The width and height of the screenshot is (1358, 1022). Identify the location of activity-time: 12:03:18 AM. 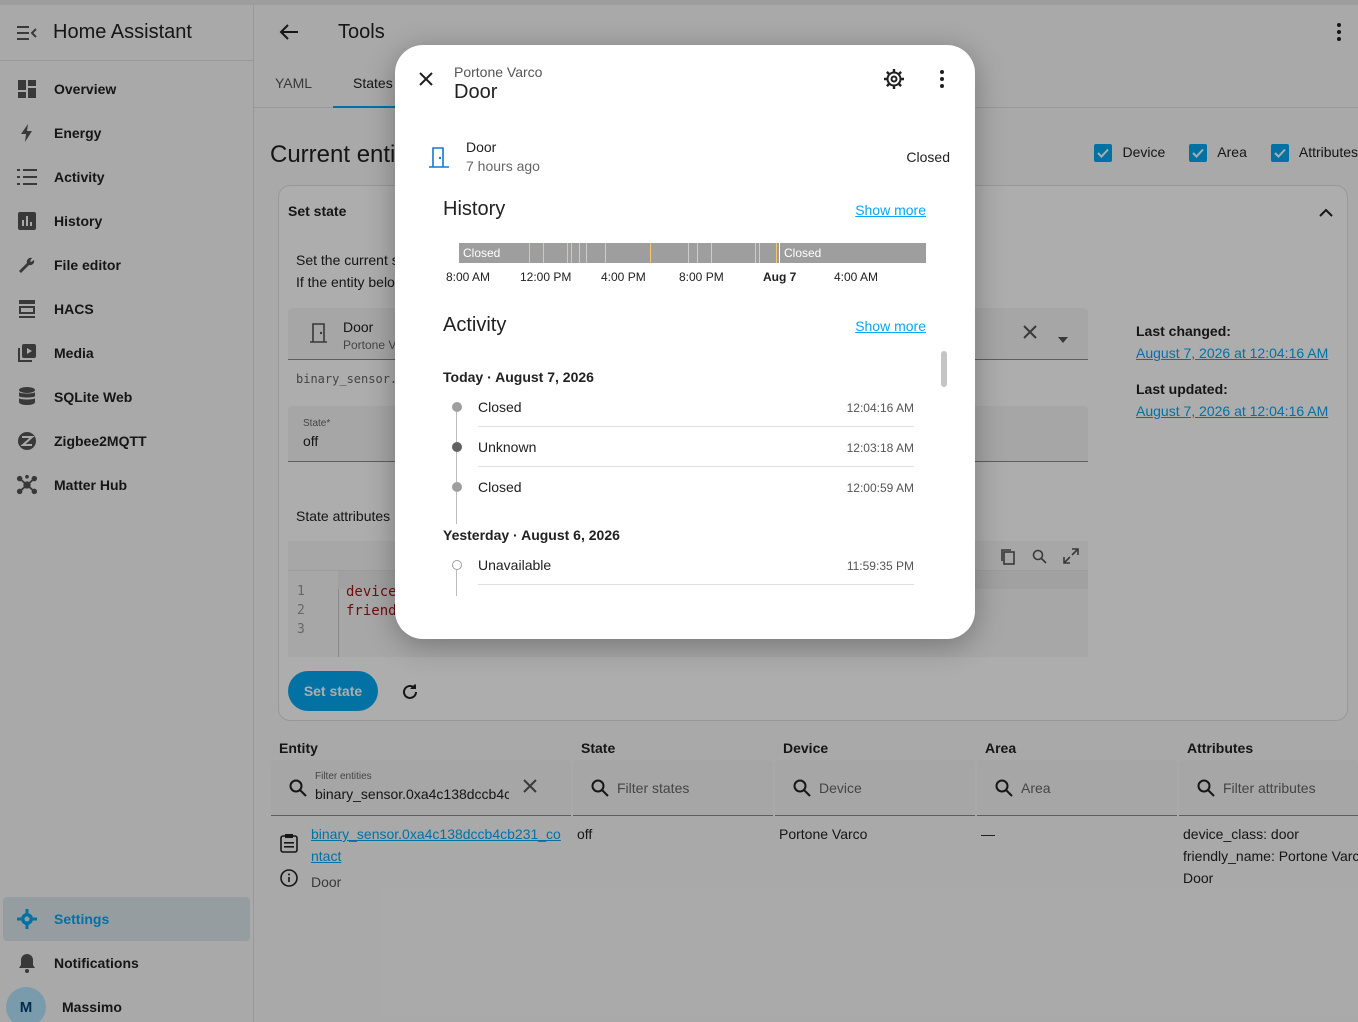
(880, 448).